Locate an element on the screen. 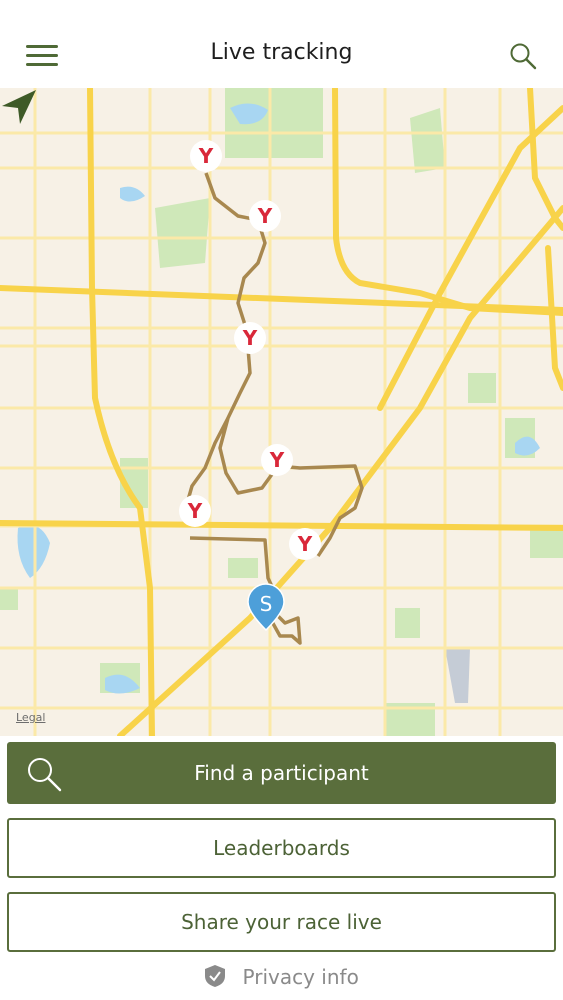 The height and width of the screenshot is (1000, 563). privacy-info-link: Privacy info is located at coordinates (281, 976).